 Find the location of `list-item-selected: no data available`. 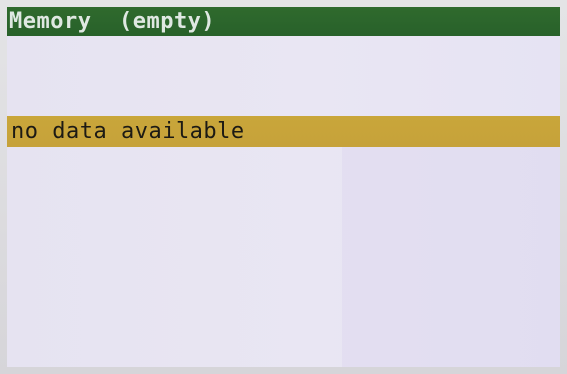

list-item-selected: no data available is located at coordinates (283, 131).